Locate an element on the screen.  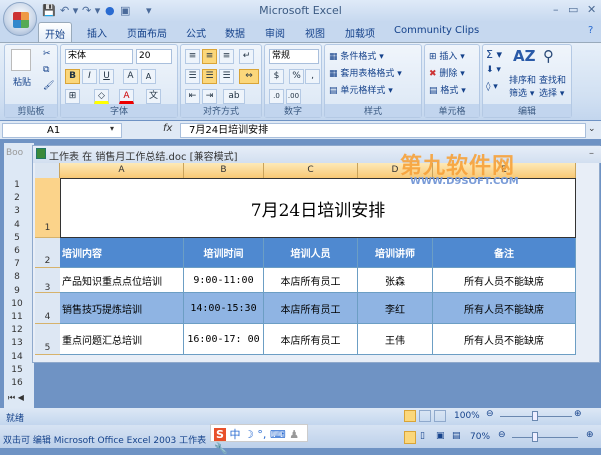
number-format-select: 常规 is located at coordinates (294, 56).